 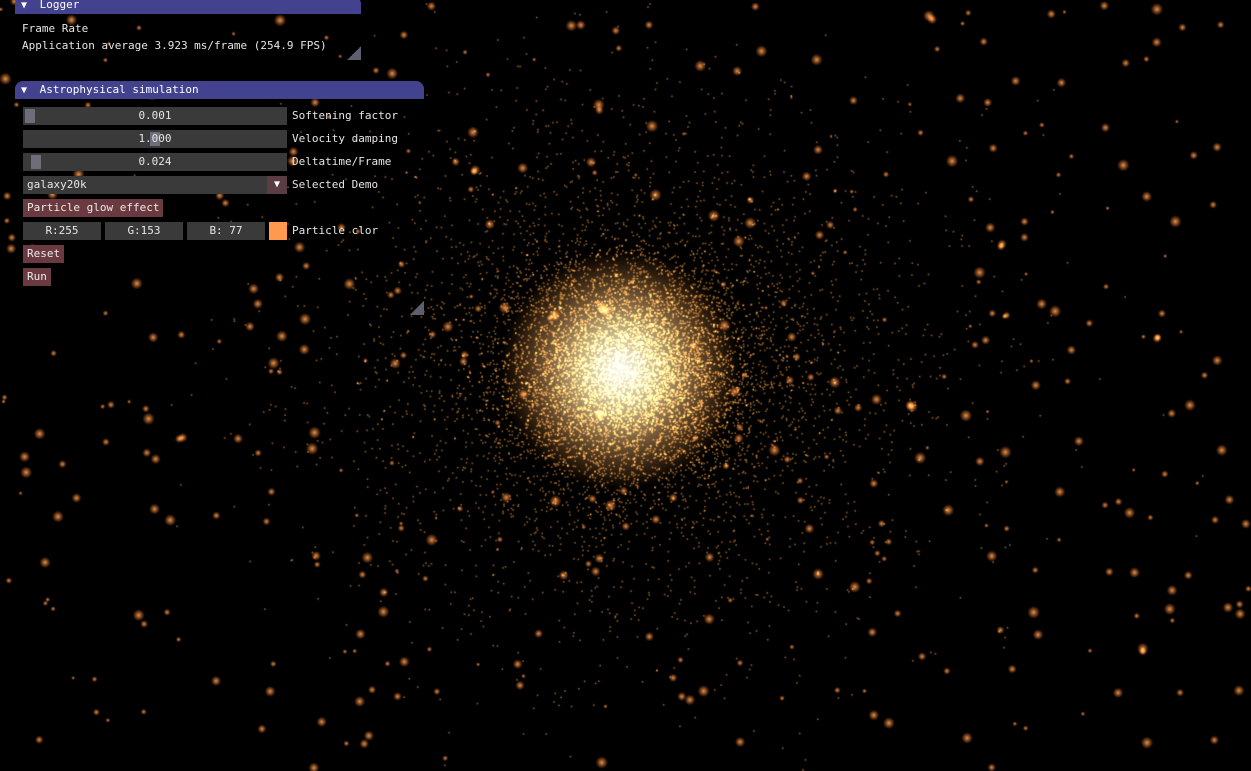 What do you see at coordinates (144, 231) in the screenshot?
I see `color-g-field: G:153` at bounding box center [144, 231].